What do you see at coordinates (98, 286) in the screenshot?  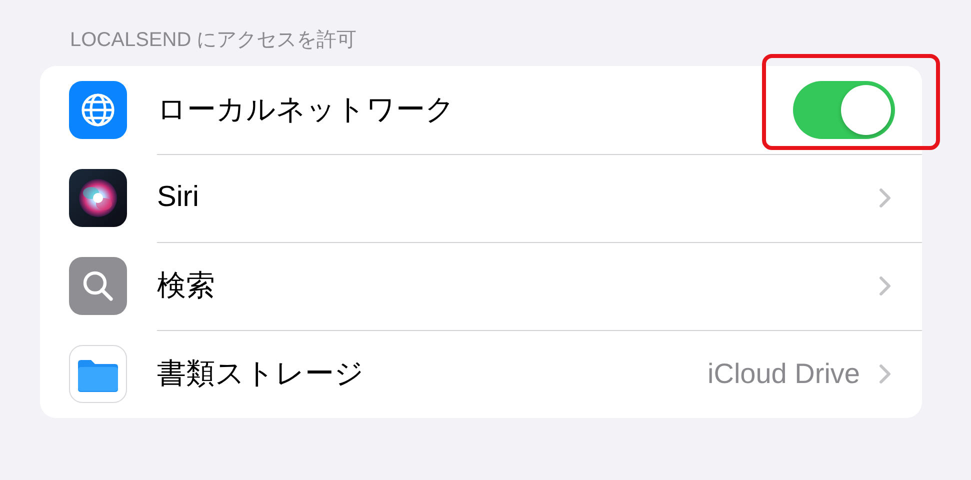 I see `search-icon` at bounding box center [98, 286].